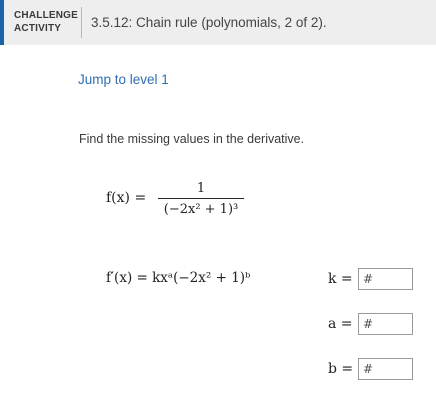  What do you see at coordinates (341, 369) in the screenshot?
I see `answer-label-b: b =` at bounding box center [341, 369].